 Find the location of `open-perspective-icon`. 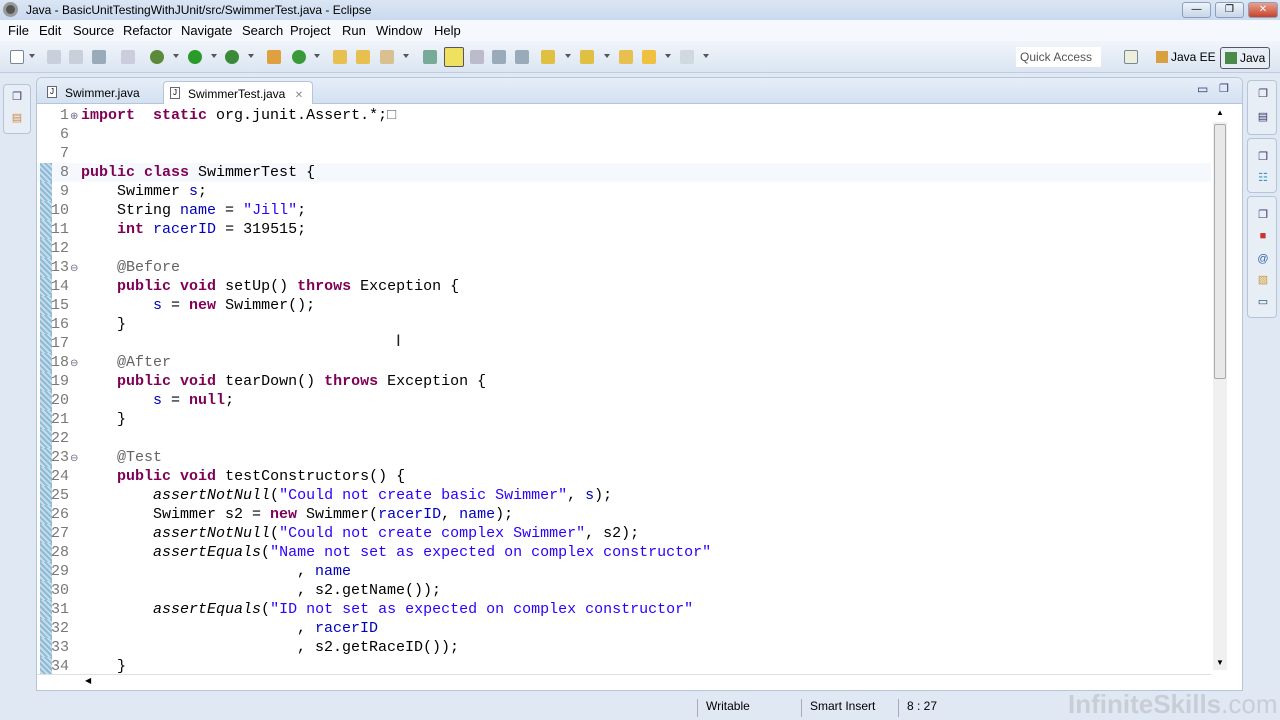

open-perspective-icon is located at coordinates (1131, 57).